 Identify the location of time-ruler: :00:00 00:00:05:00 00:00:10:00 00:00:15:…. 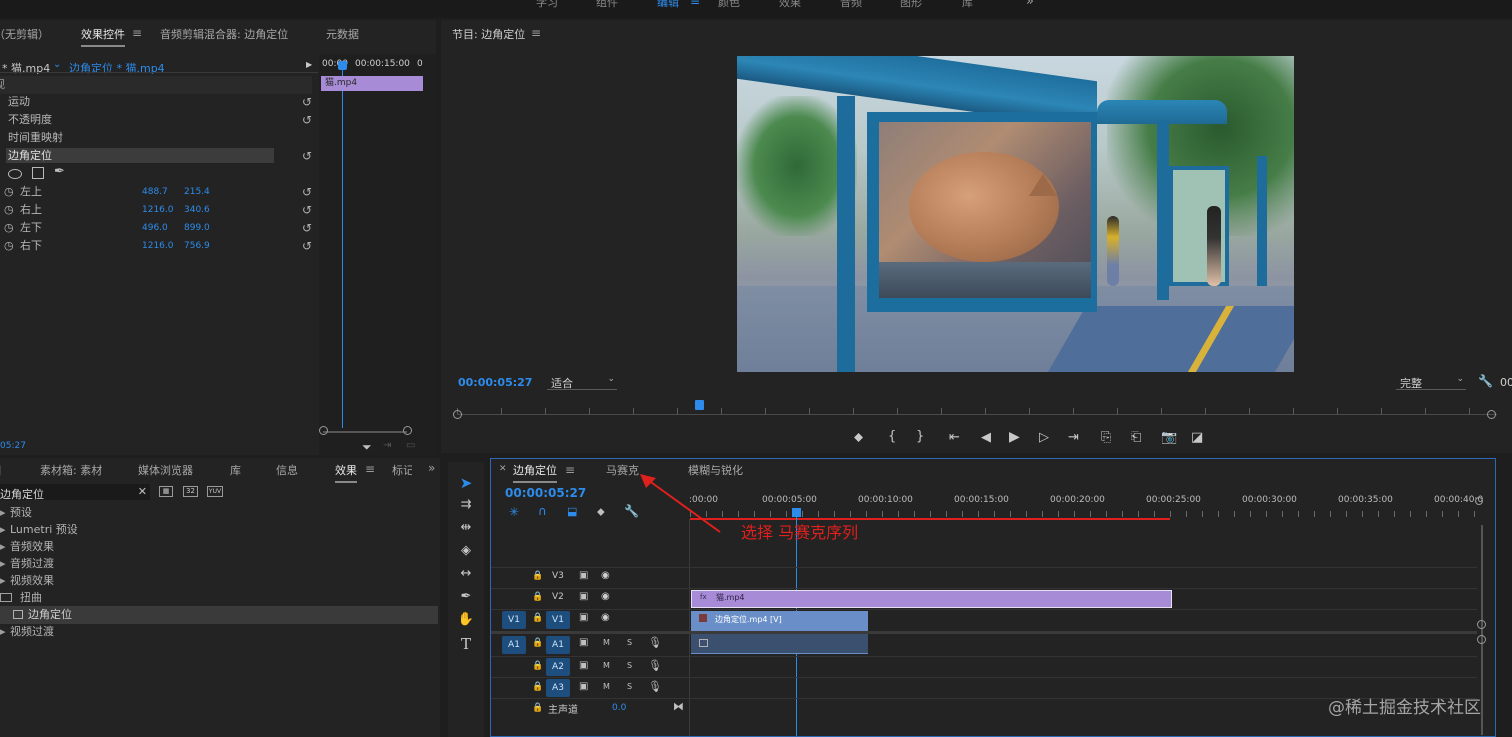
(1086, 507).